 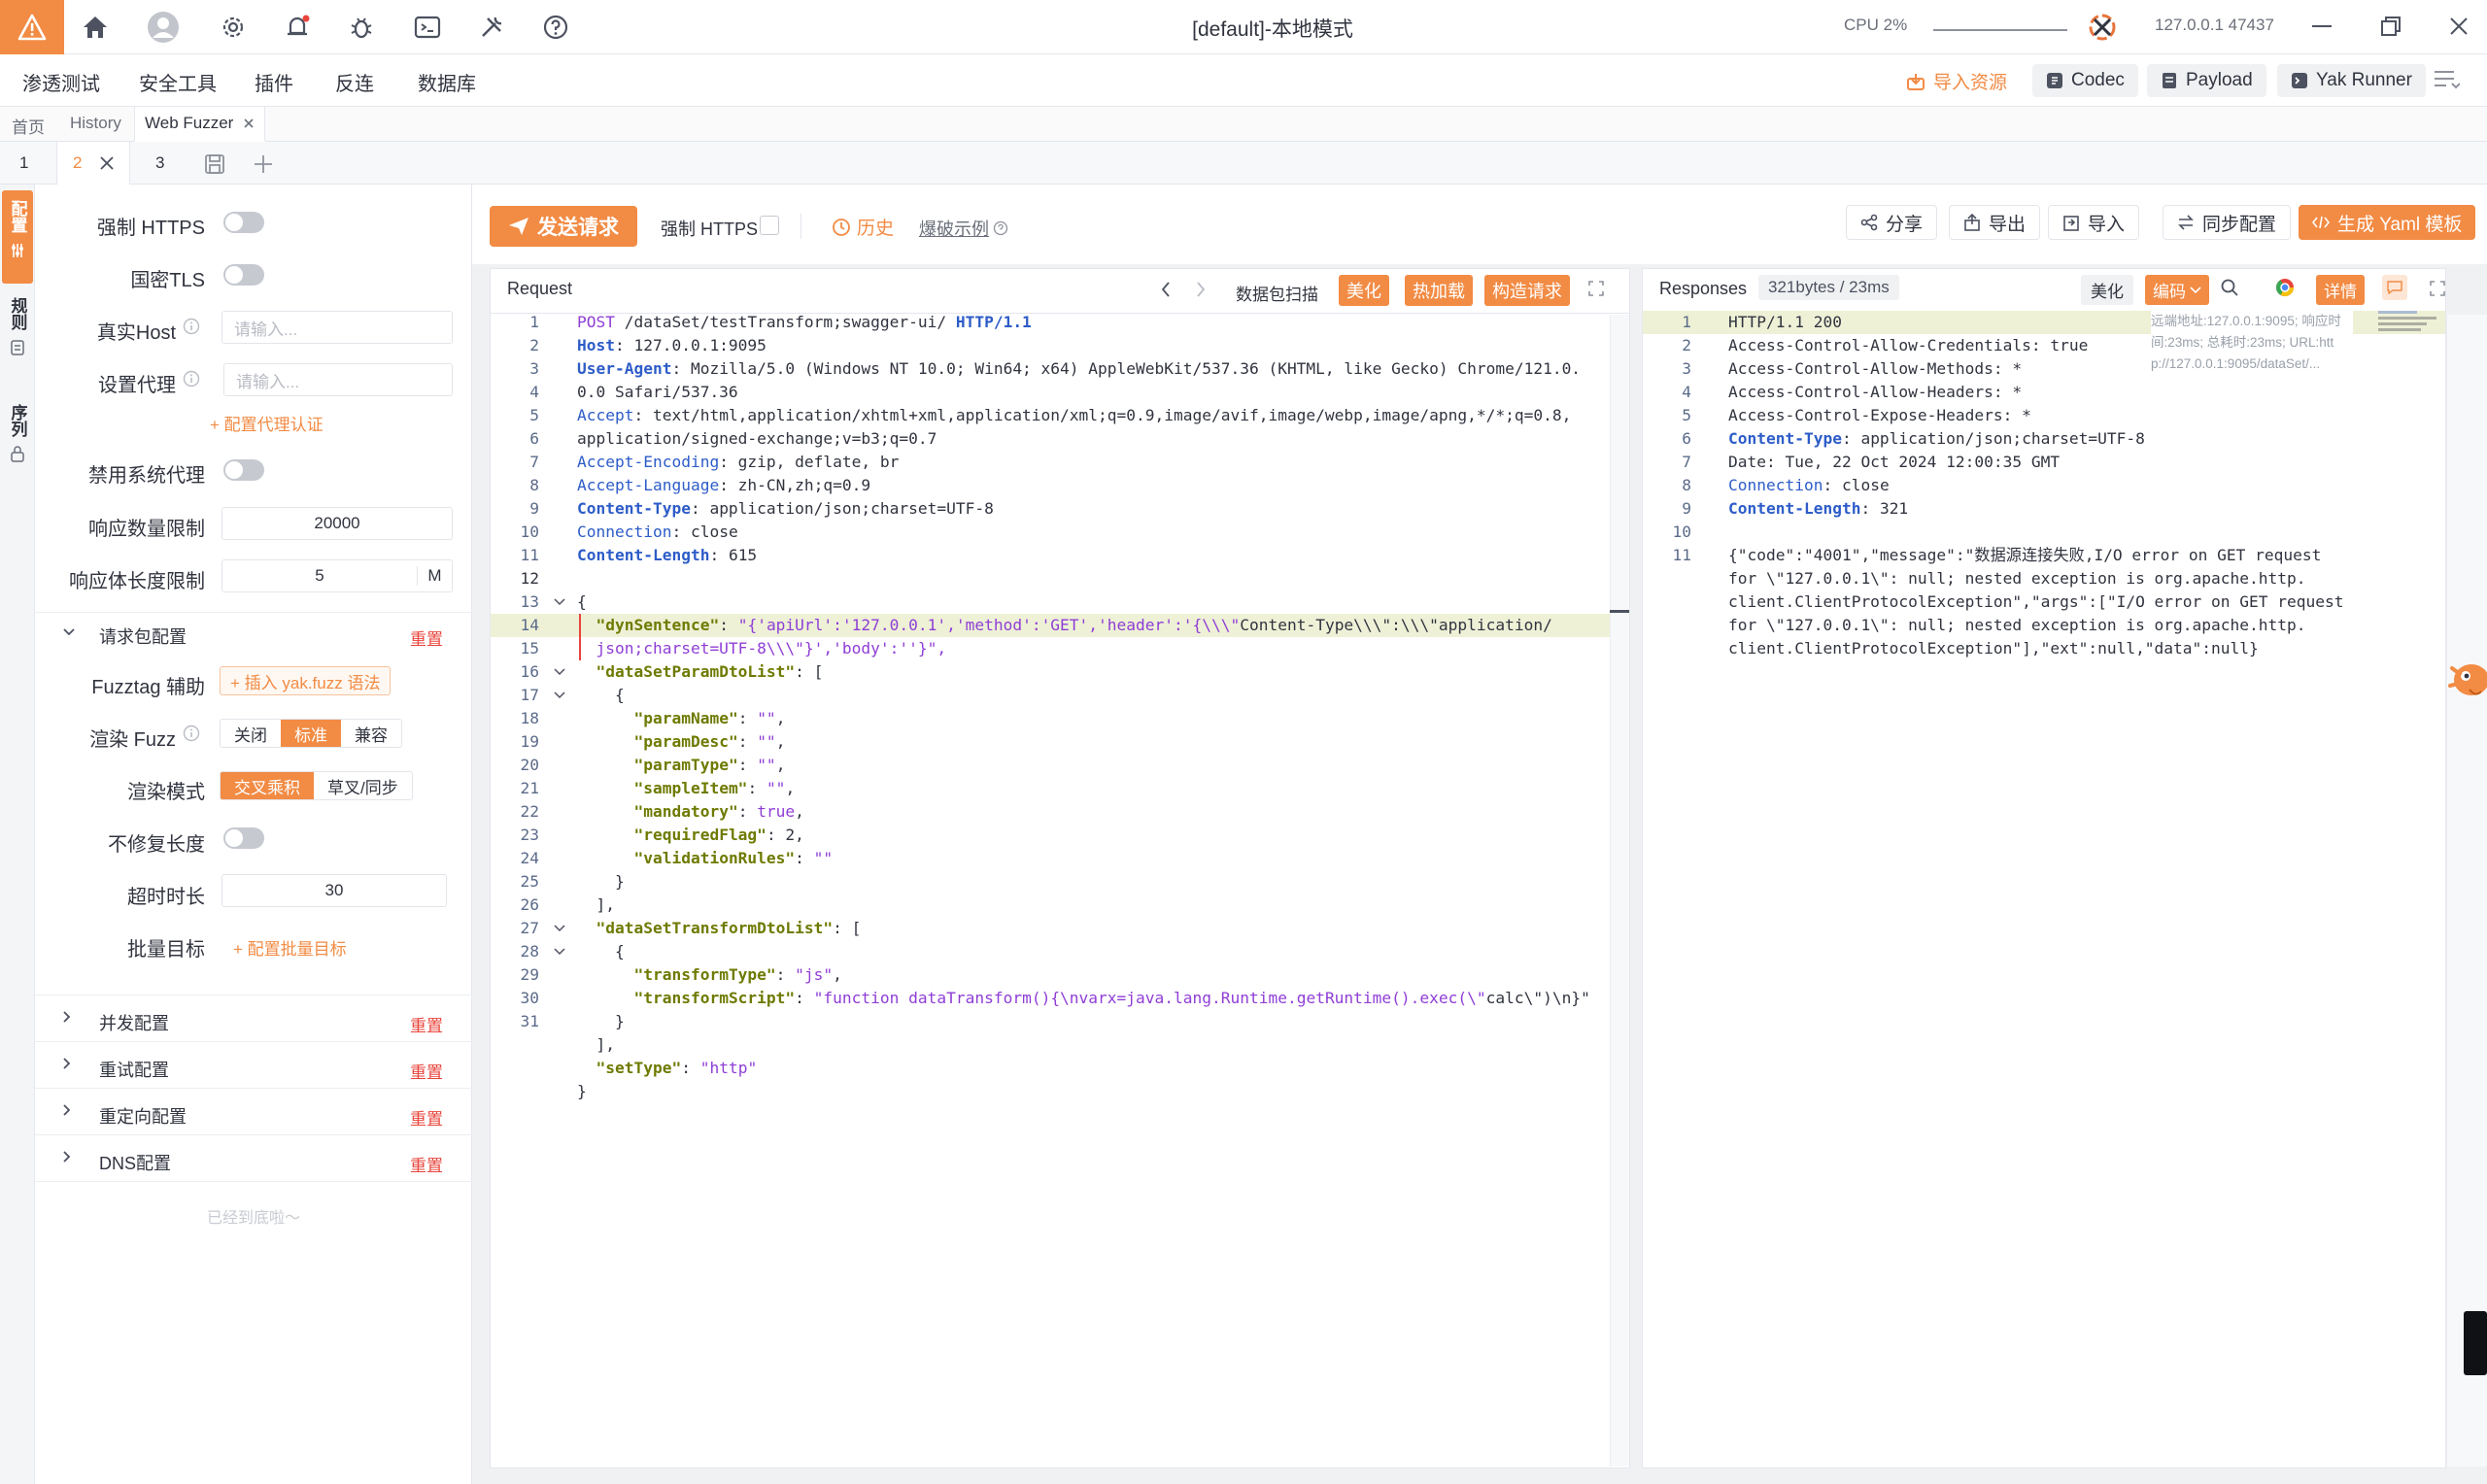 What do you see at coordinates (267, 423) in the screenshot?
I see `proxy-auth-link: + 配置代理认证` at bounding box center [267, 423].